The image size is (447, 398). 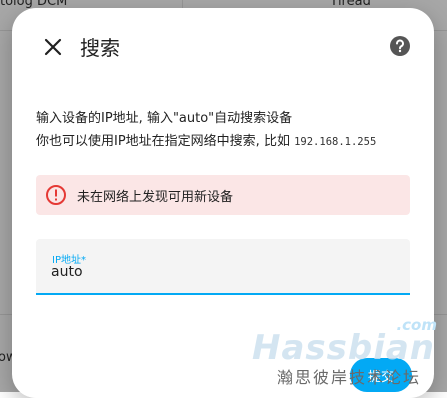 I want to click on description-line-2: 你也可以使用IP地址在指定网络中搜索, 比如 192.168.1.255, so click(x=224, y=142).